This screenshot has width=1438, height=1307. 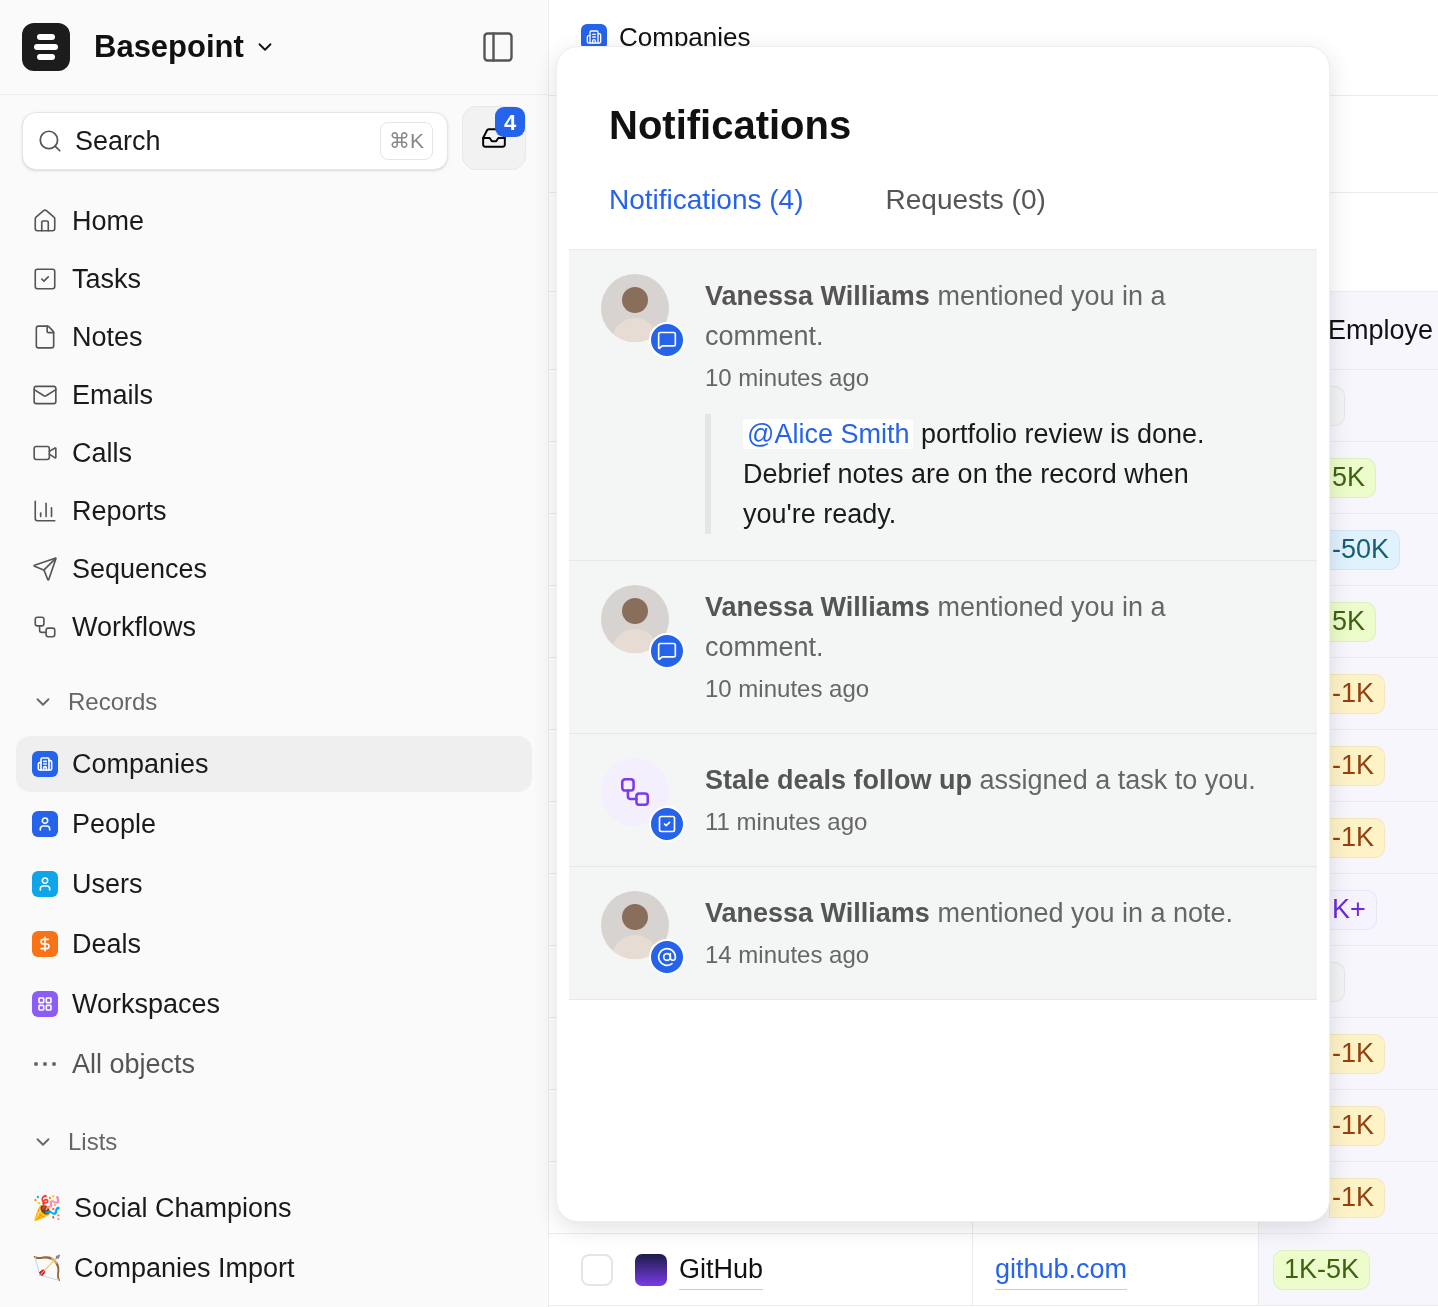 I want to click on nav-item: Emails, so click(x=274, y=395).